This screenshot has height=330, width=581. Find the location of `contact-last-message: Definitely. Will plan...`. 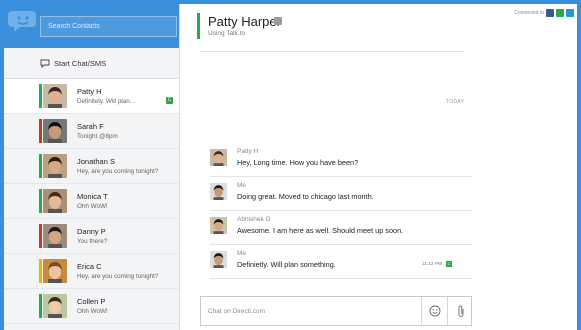

contact-last-message: Definitely. Will plan... is located at coordinates (106, 101).